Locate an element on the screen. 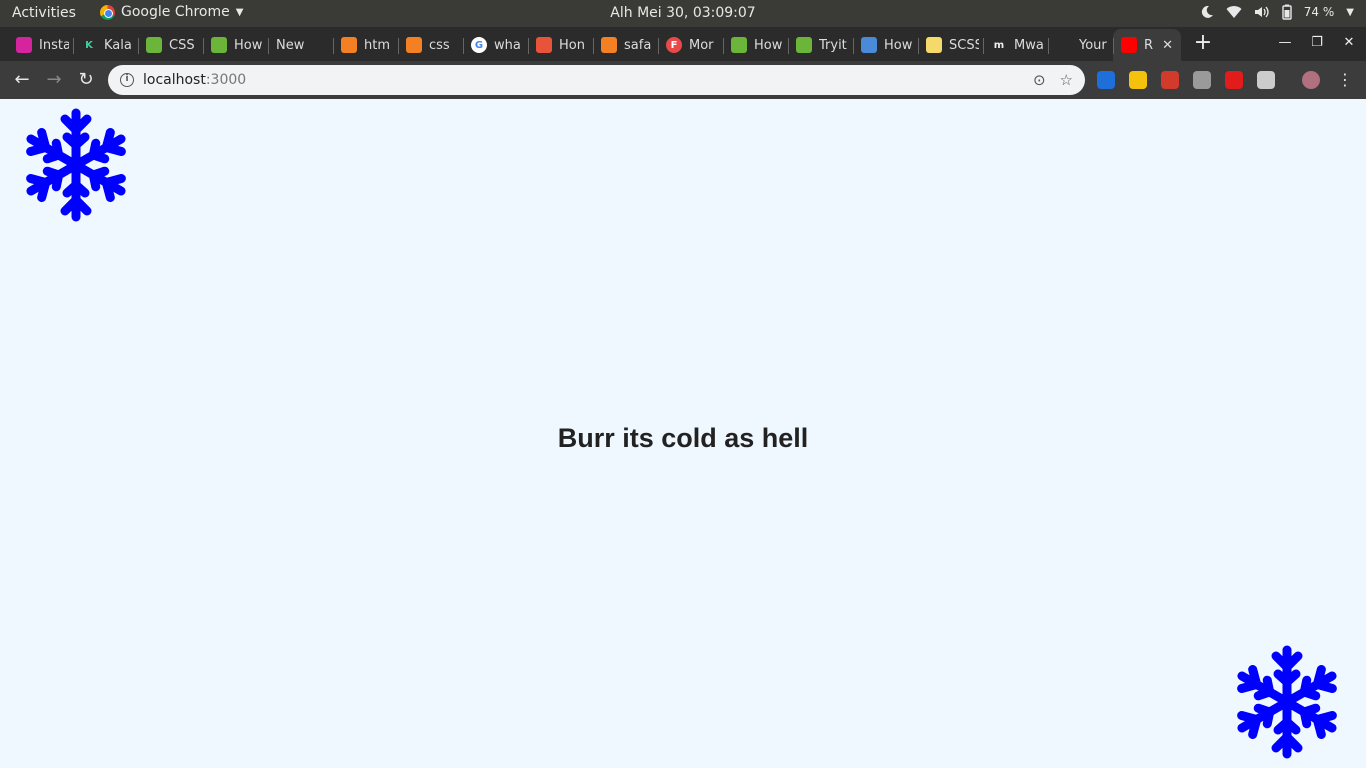  tab-16: Your is located at coordinates (1080, 45).